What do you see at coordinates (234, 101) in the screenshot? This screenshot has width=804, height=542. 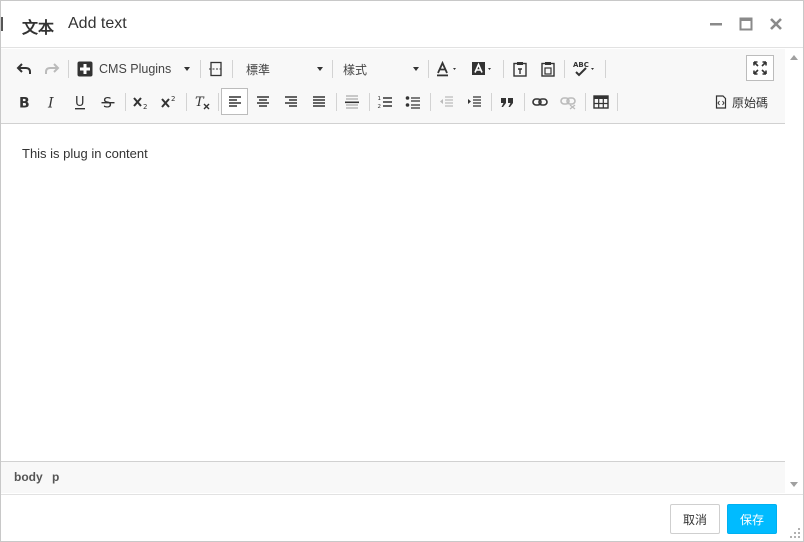 I see `align-left-button` at bounding box center [234, 101].